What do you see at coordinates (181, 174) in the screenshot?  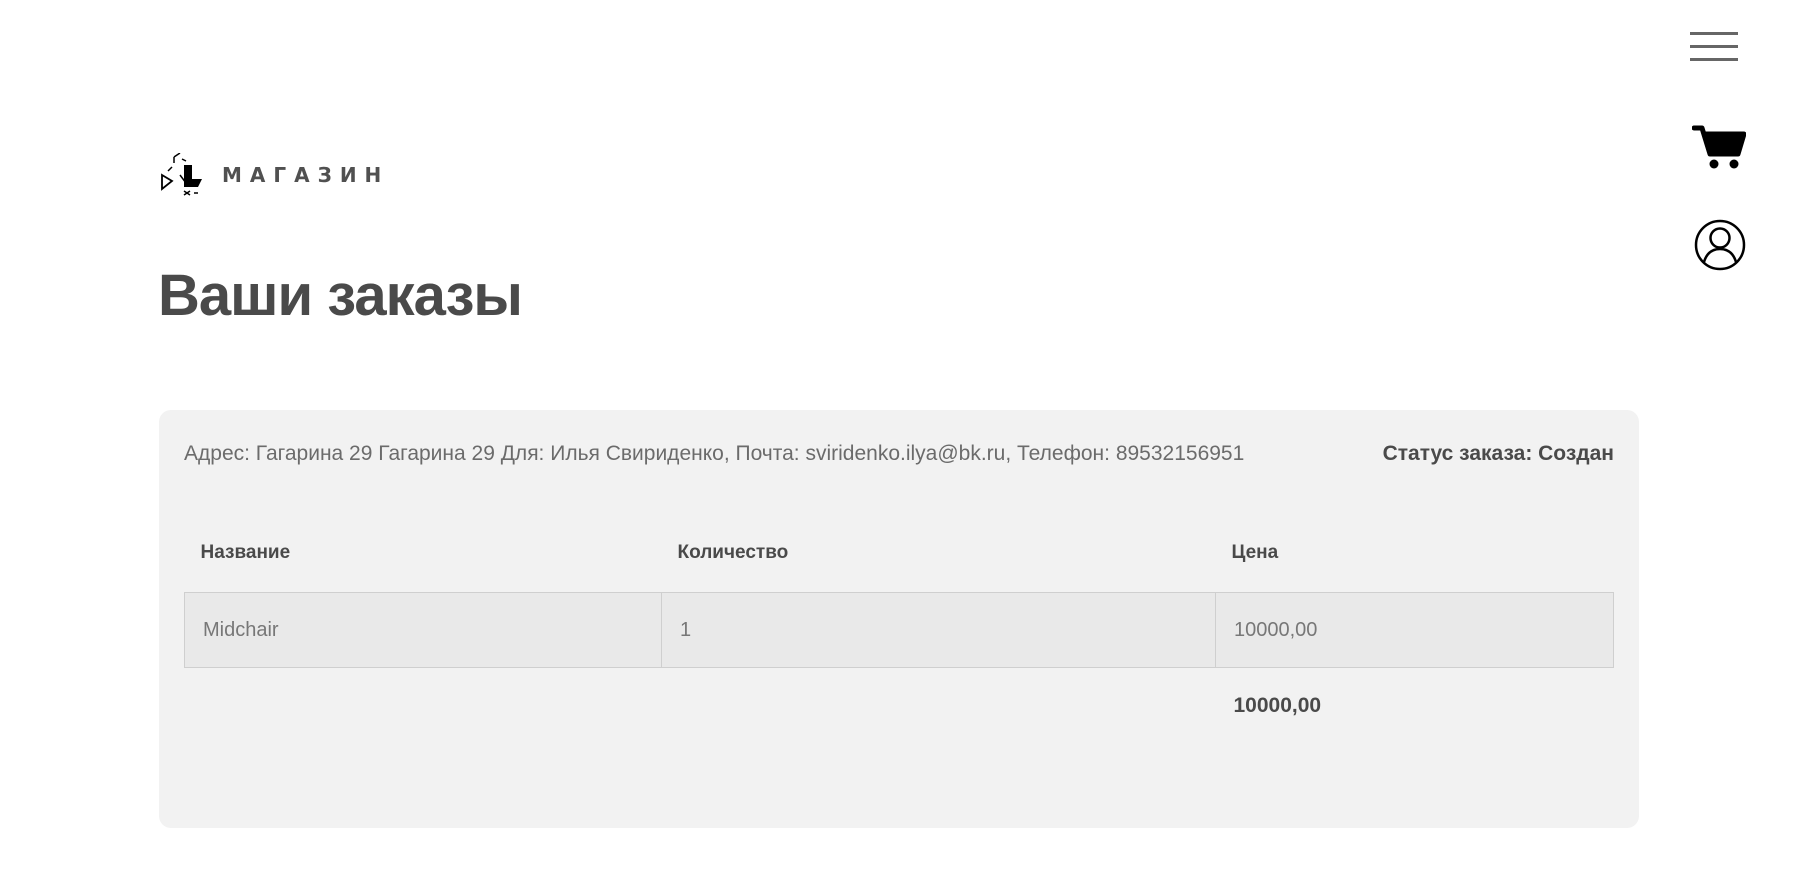 I see `logo-mark-icon` at bounding box center [181, 174].